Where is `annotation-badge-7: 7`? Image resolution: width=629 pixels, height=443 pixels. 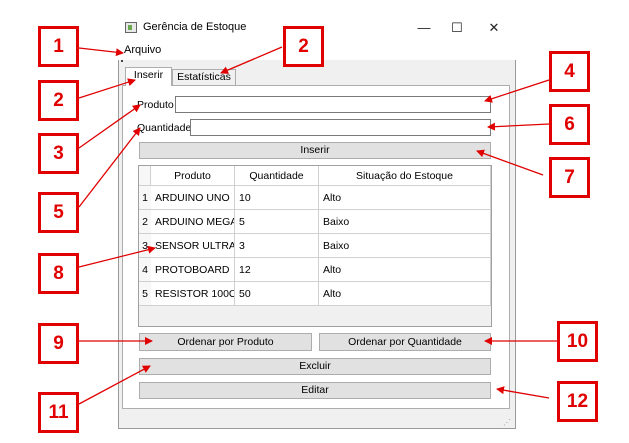
annotation-badge-7: 7 is located at coordinates (569, 177).